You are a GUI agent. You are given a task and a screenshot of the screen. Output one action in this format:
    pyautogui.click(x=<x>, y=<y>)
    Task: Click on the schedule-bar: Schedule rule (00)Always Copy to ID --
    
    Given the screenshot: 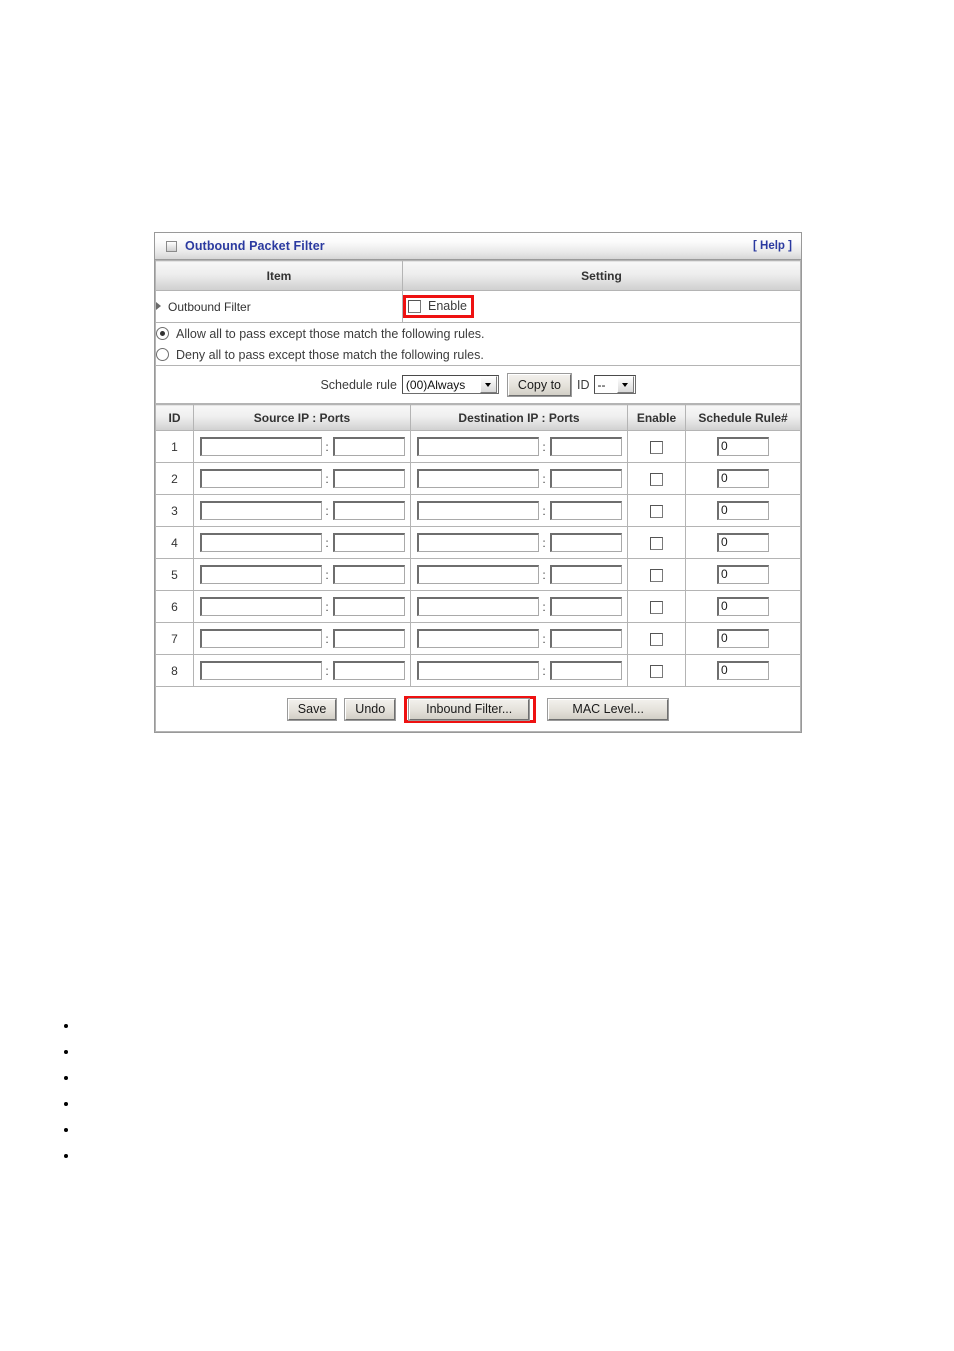 What is the action you would take?
    pyautogui.click(x=478, y=384)
    